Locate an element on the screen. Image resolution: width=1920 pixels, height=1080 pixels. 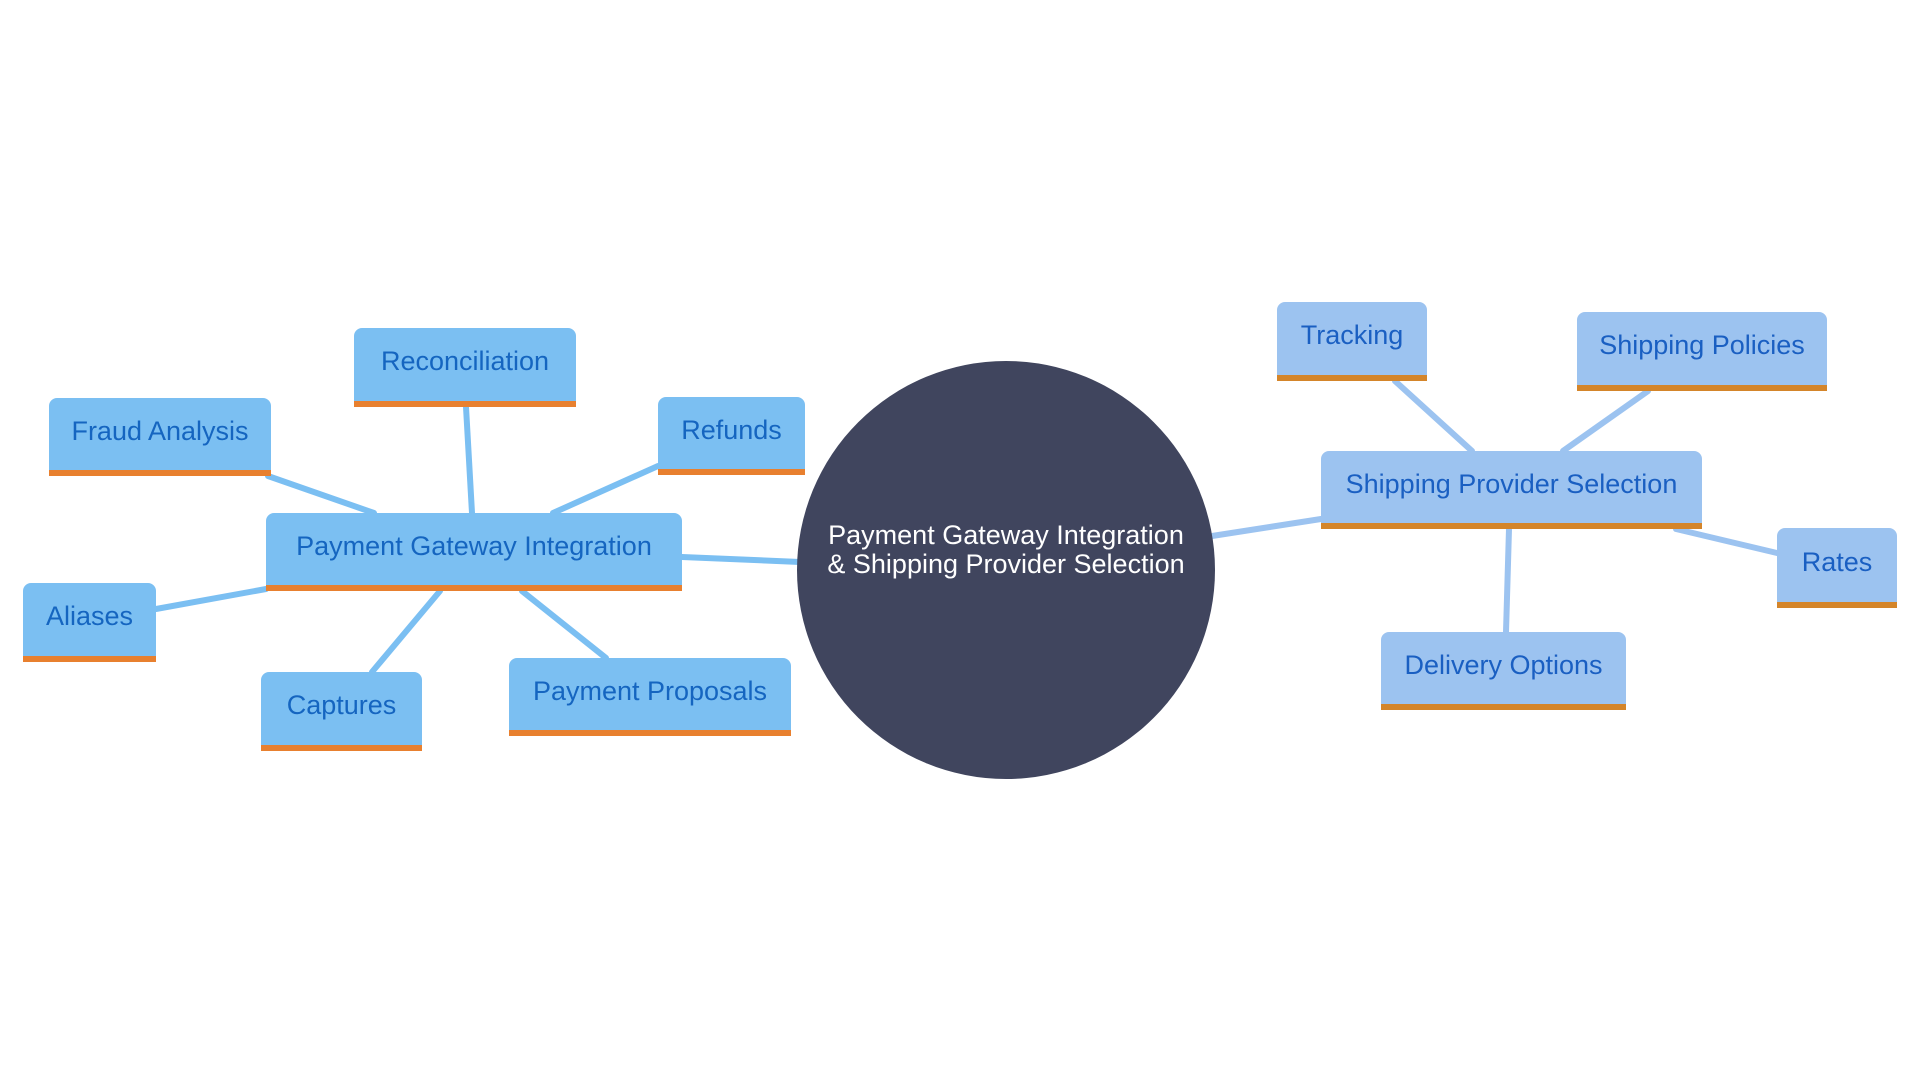
node-label: Reconciliation is located at coordinates (465, 361).